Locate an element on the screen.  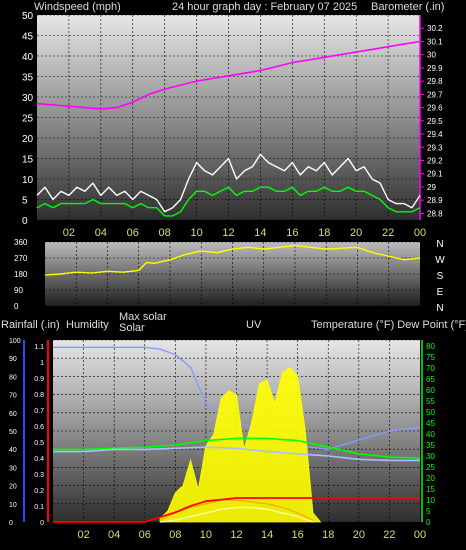
temp-tick-label: 20 is located at coordinates (430, 478).